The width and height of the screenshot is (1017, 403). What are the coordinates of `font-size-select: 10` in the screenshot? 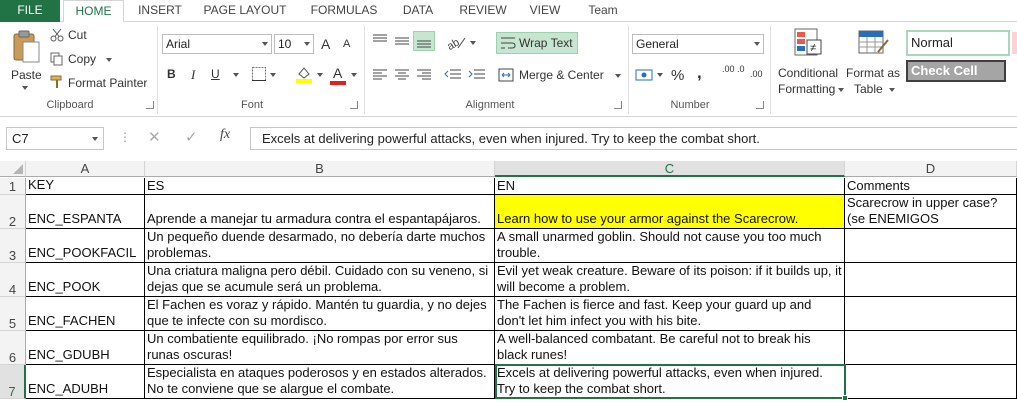 It's located at (294, 44).